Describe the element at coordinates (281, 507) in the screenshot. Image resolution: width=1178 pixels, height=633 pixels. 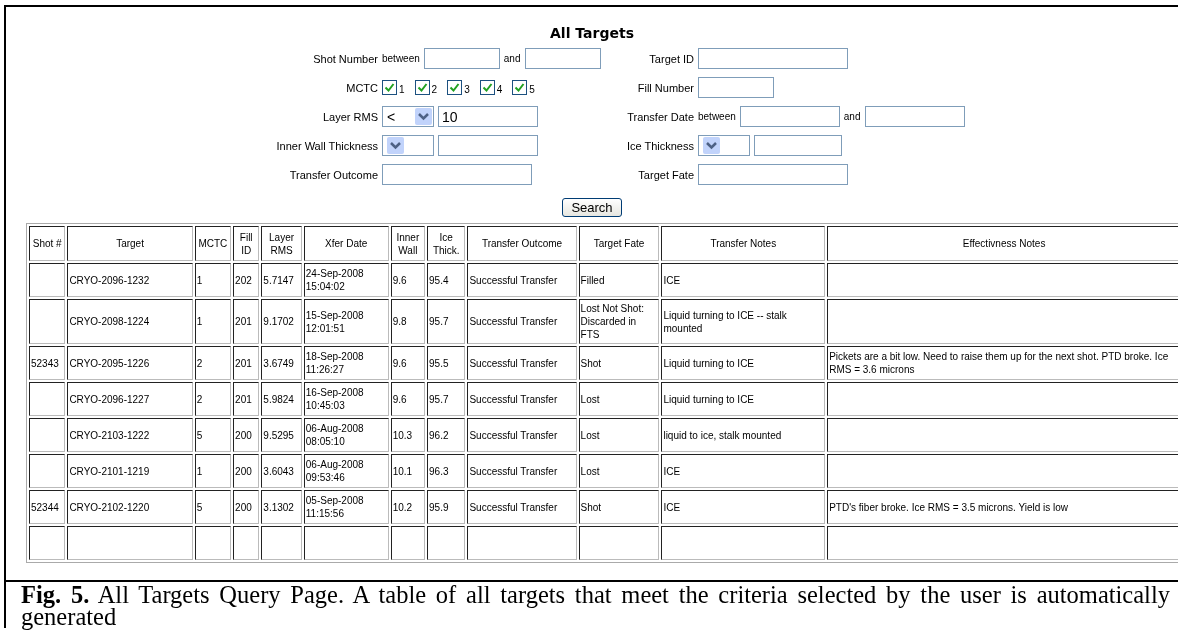
I see `table-cell: 3.1302` at that location.